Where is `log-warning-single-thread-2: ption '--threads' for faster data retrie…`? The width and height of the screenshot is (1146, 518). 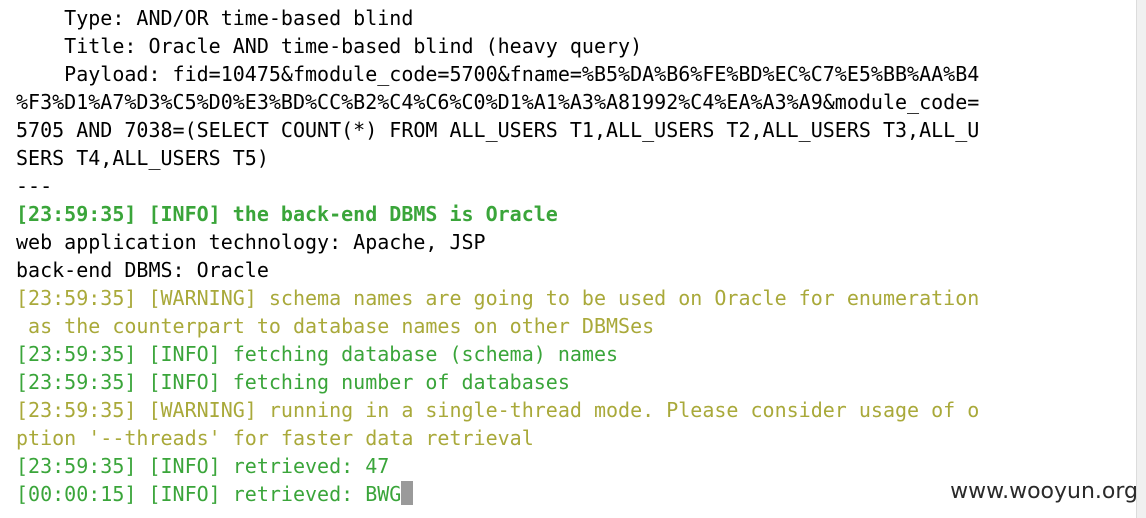
log-warning-single-thread-2: ption '--threads' for faster data retrie… is located at coordinates (275, 438).